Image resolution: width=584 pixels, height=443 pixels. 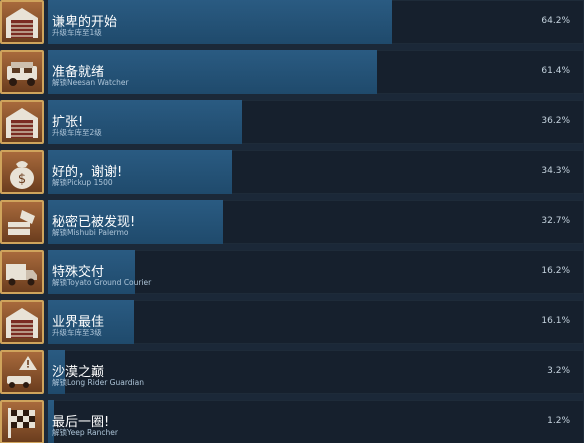 I want to click on unlock-percentage: 61.4%, so click(x=555, y=71).